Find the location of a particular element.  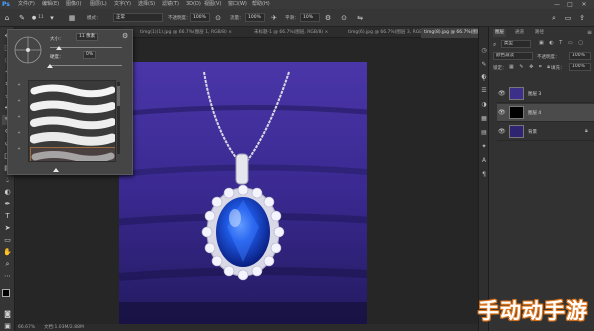

layer-opacity-field: 100% is located at coordinates (580, 56).